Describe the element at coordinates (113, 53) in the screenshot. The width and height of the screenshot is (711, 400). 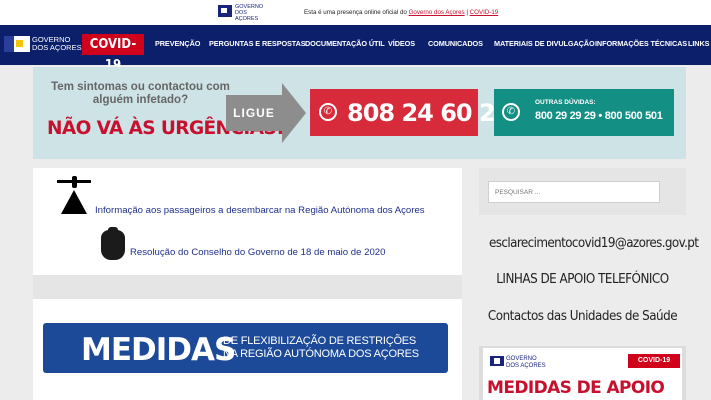
I see `covid-home-button: COVID-19` at that location.